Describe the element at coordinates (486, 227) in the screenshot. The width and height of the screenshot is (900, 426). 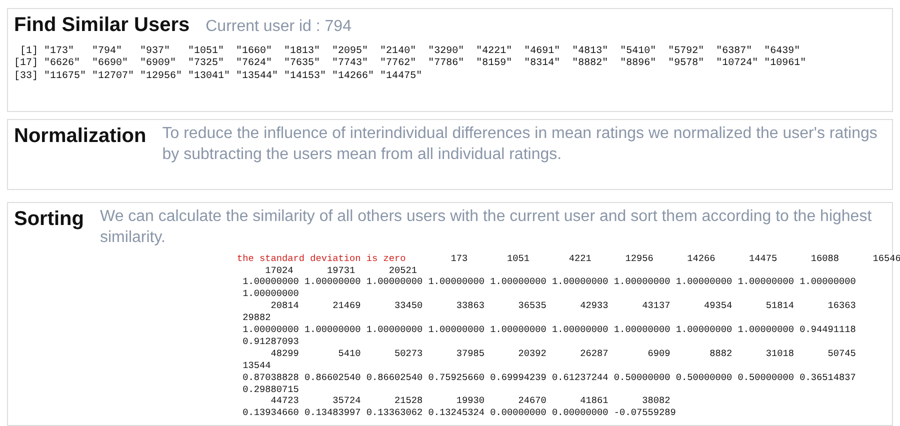
I see `section-description: We can calculate the similarity of all others users with the current user and sort them according to the highest similarity.` at that location.